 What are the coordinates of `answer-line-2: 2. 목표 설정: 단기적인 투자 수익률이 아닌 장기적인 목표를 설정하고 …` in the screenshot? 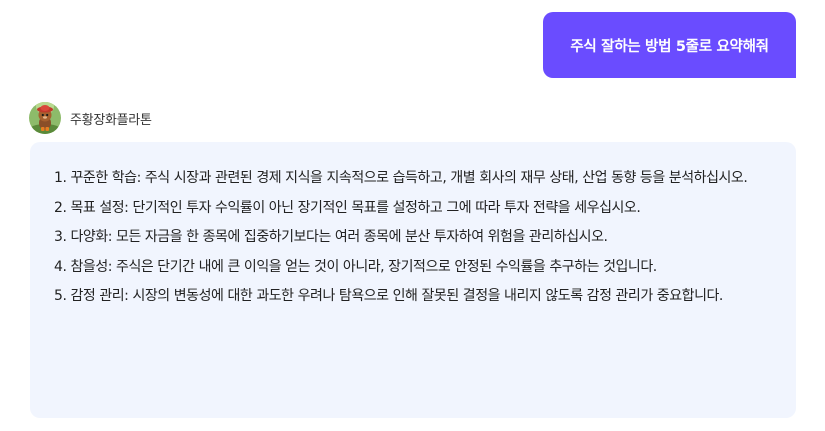 It's located at (347, 207).